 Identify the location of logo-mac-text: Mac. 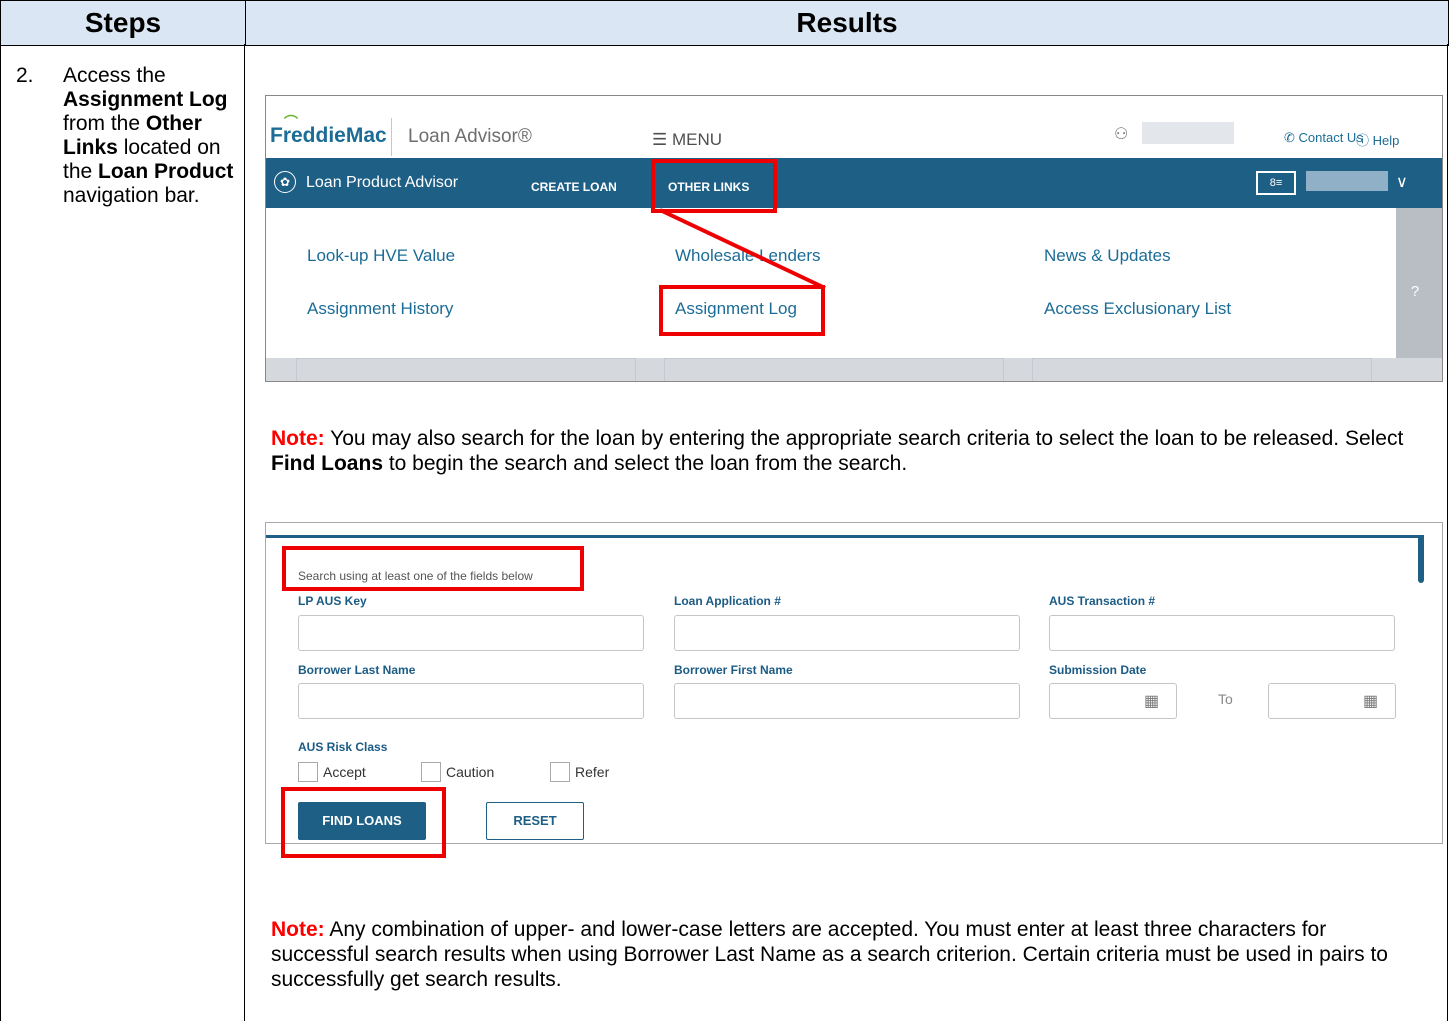
(366, 135).